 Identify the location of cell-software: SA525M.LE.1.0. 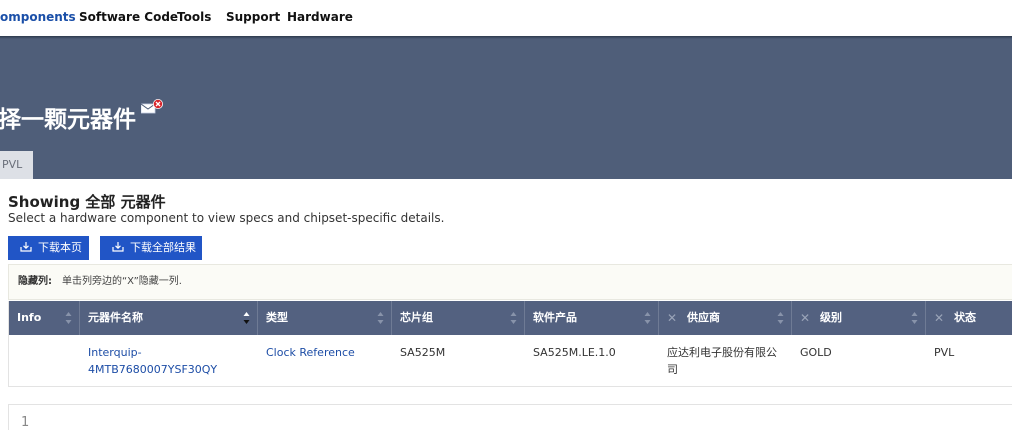
(574, 352).